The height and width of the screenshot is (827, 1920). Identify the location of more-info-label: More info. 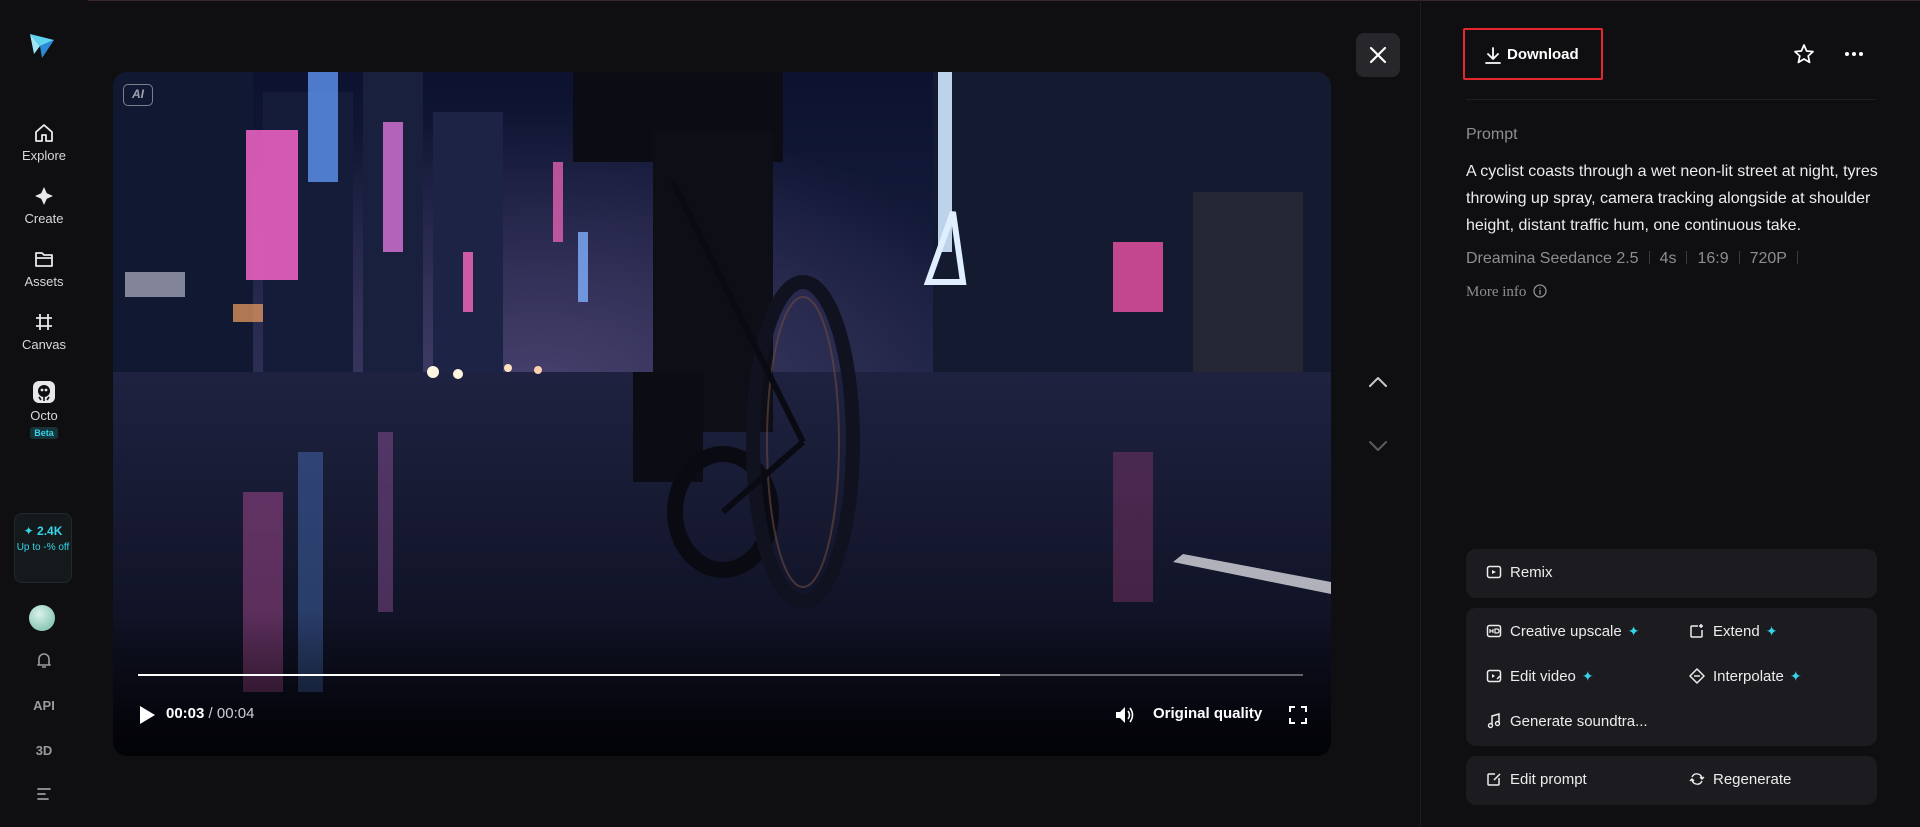
(1496, 292).